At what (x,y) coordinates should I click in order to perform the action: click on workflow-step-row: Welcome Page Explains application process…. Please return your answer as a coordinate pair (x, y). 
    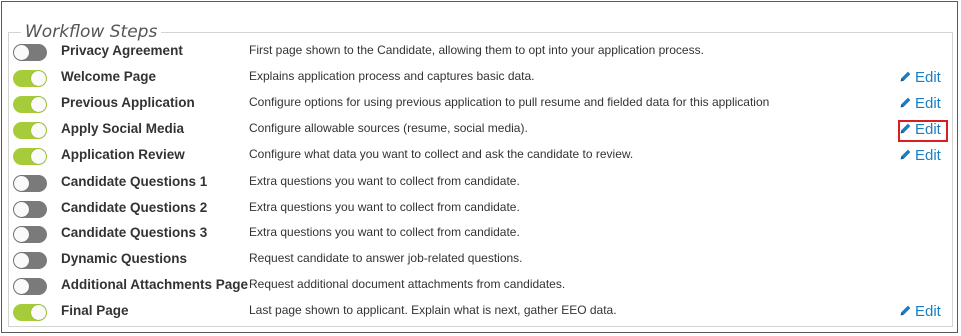
    Looking at the image, I should click on (480, 82).